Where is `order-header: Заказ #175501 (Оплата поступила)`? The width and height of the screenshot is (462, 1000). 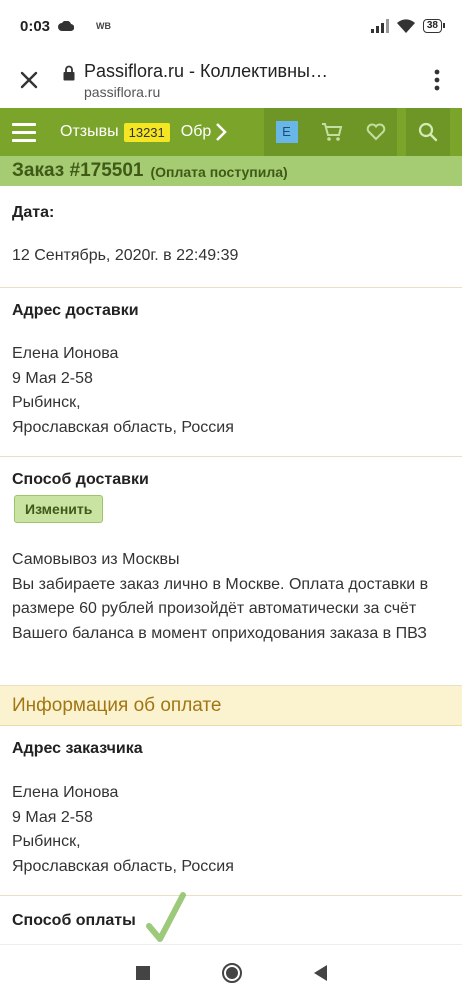
order-header: Заказ #175501 (Оплата поступила) is located at coordinates (231, 171).